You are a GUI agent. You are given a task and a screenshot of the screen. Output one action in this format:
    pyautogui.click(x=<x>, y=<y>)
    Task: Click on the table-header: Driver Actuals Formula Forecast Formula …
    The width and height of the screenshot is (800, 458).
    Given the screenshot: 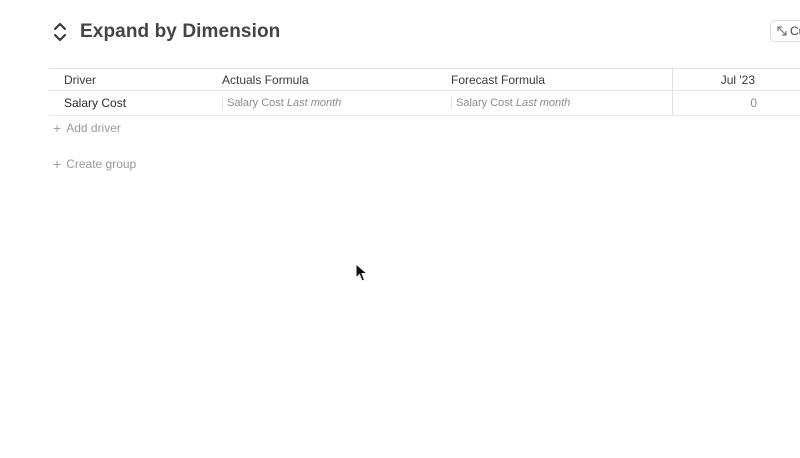 What is the action you would take?
    pyautogui.click(x=424, y=79)
    